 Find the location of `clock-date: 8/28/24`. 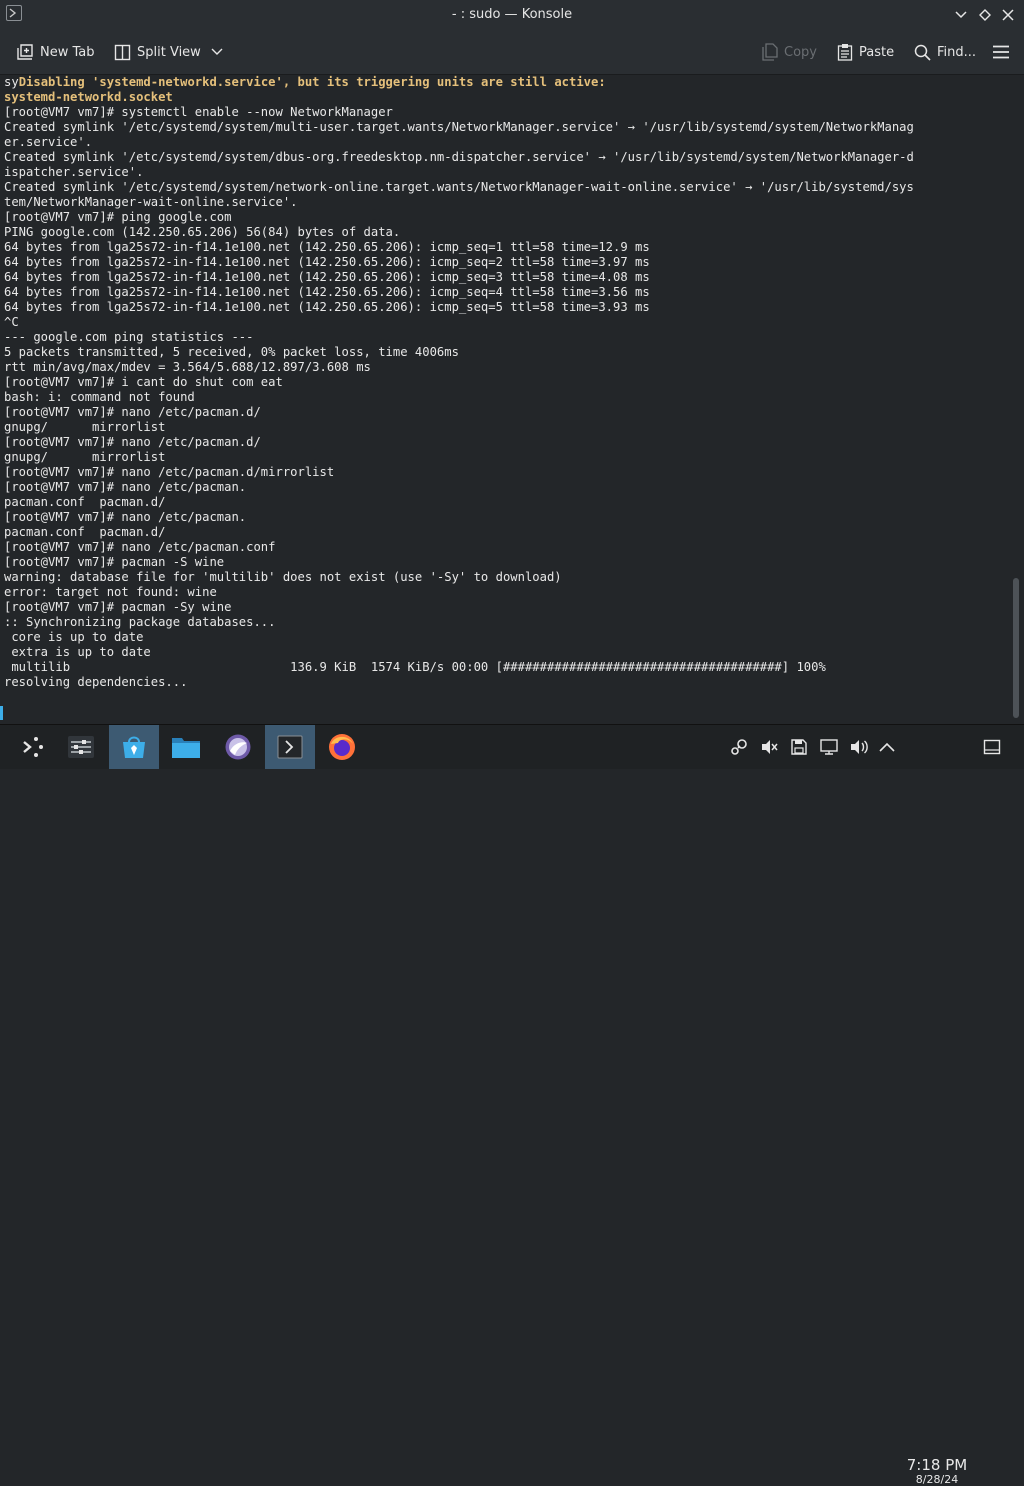

clock-date: 8/28/24 is located at coordinates (937, 1479).